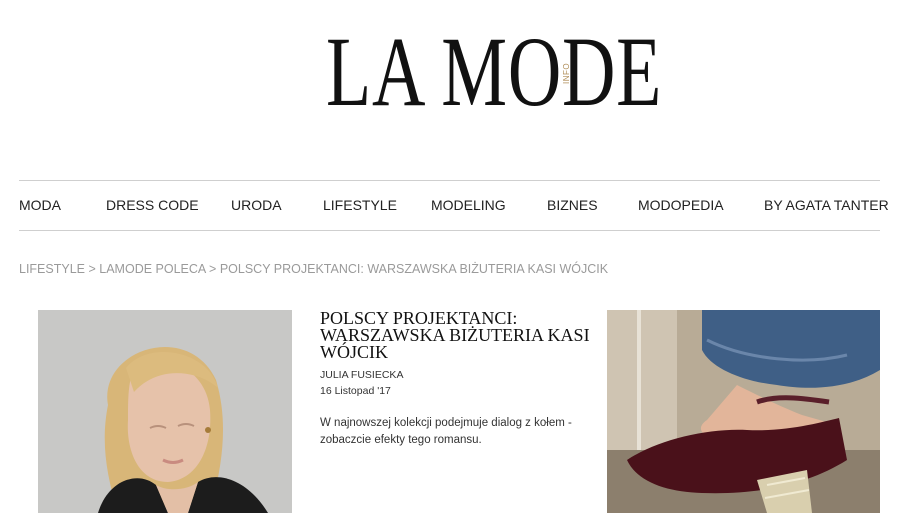  What do you see at coordinates (566, 73) in the screenshot?
I see `logo-superscript: INFO` at bounding box center [566, 73].